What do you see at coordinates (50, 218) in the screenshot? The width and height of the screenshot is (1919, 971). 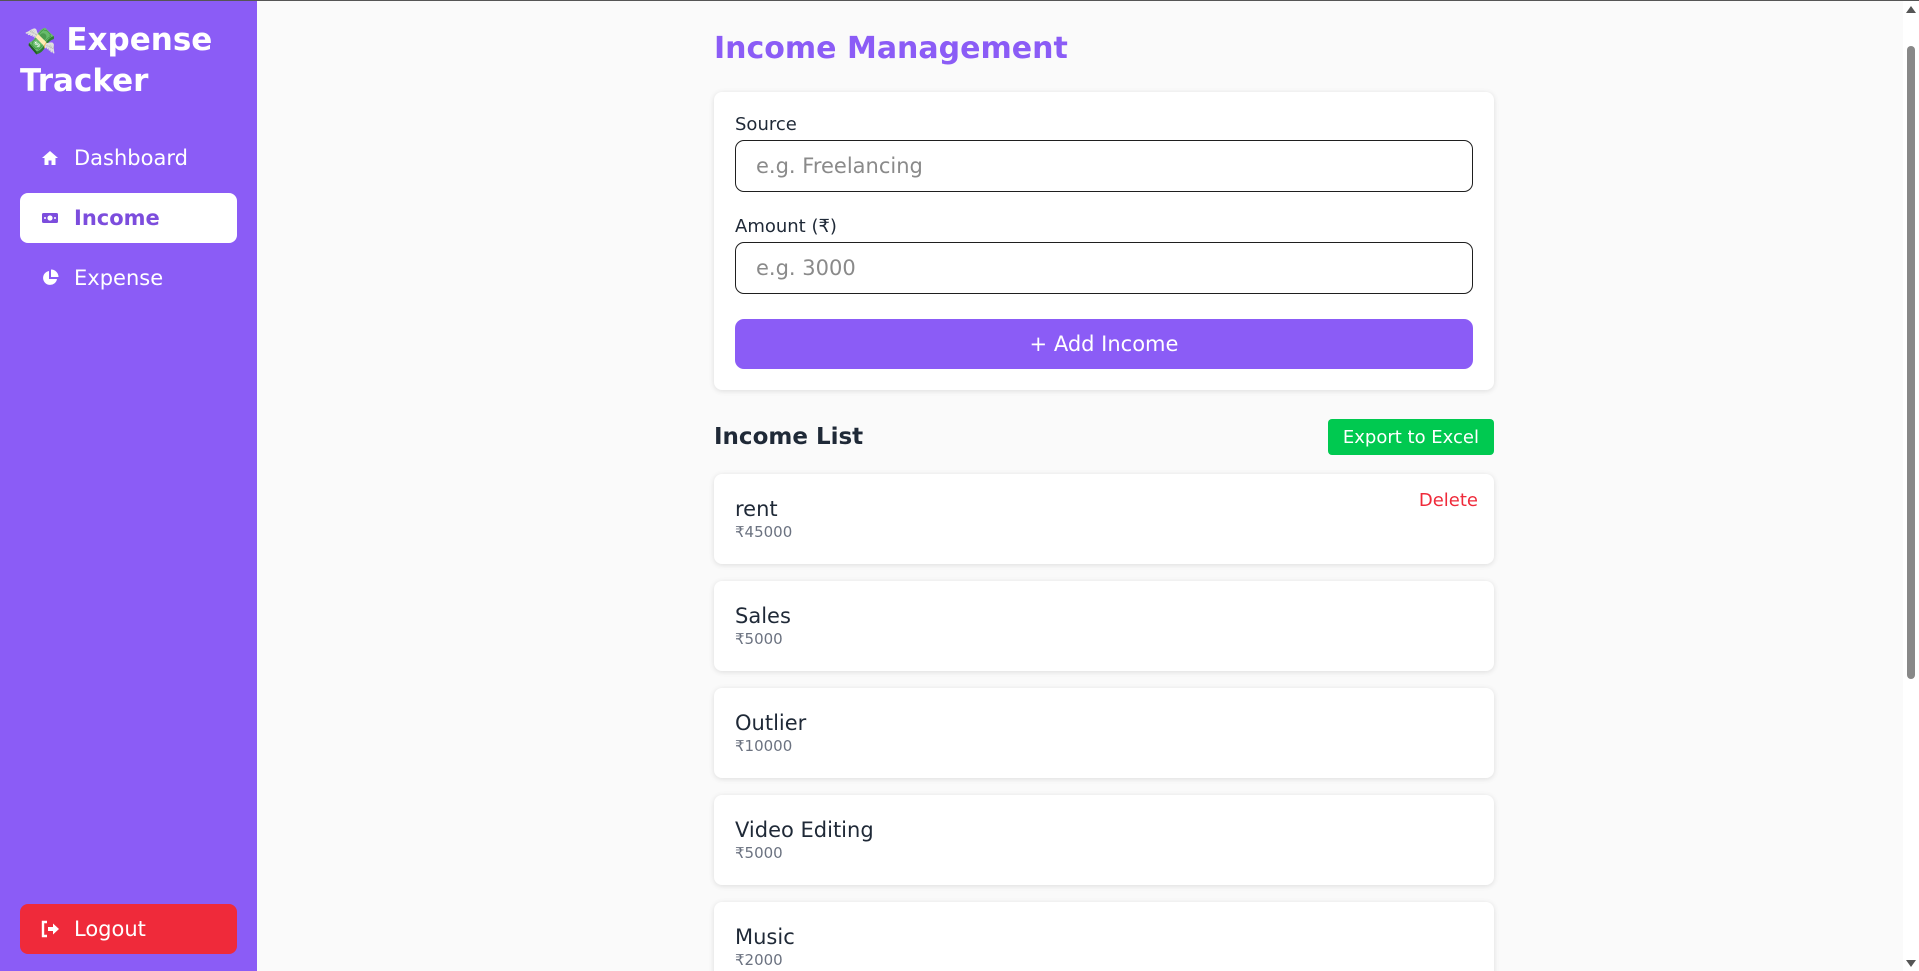 I see `money-icon` at bounding box center [50, 218].